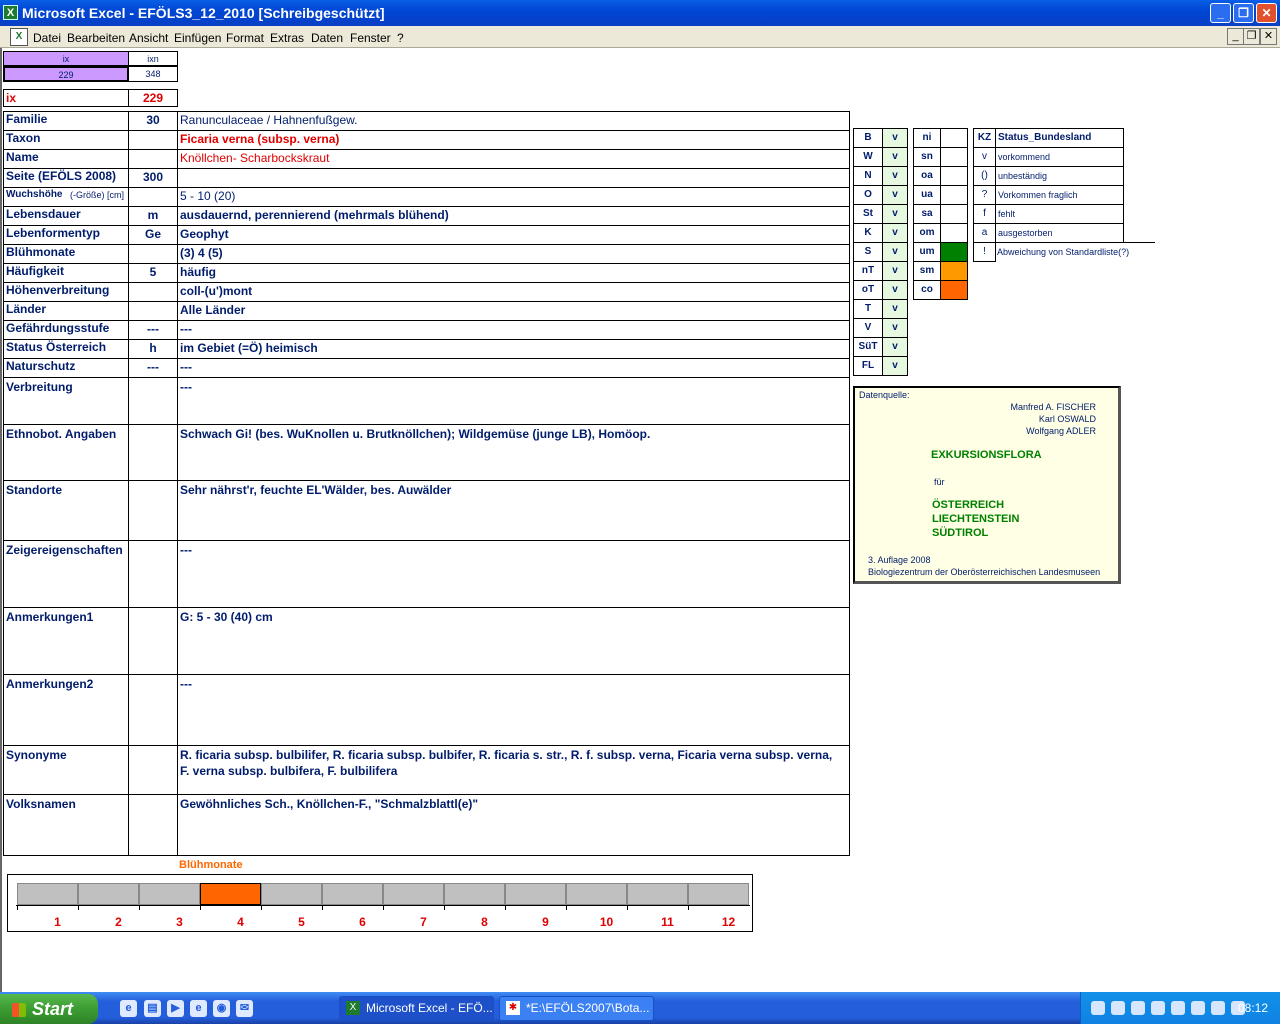  What do you see at coordinates (66, 825) in the screenshot?
I see `field-label: Volksnamen` at bounding box center [66, 825].